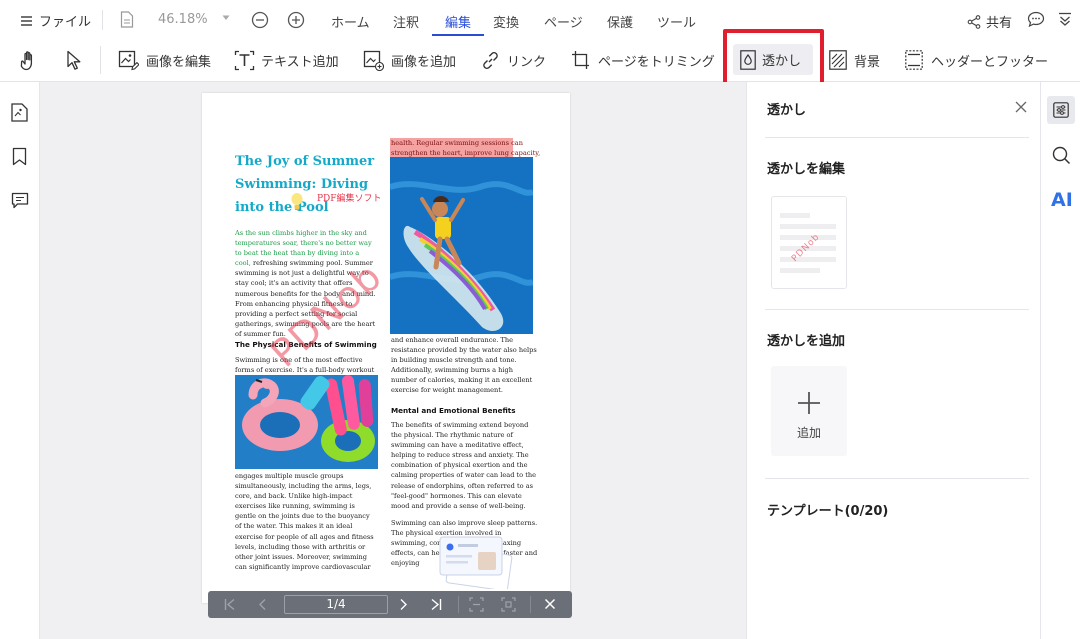  Describe the element at coordinates (19, 156) in the screenshot. I see `bookmark-icon` at that location.